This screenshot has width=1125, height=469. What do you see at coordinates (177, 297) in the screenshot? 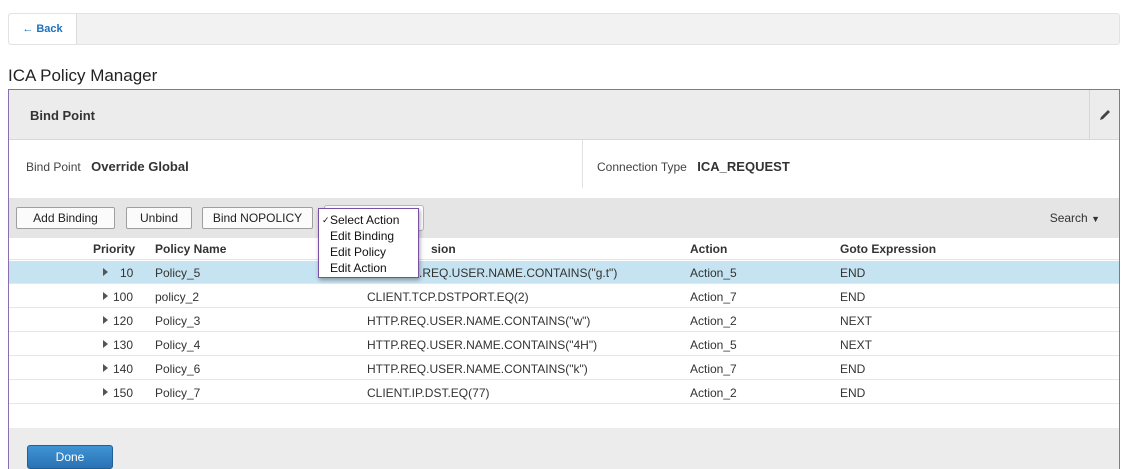
I see `policy-name-cell: policy_2` at bounding box center [177, 297].